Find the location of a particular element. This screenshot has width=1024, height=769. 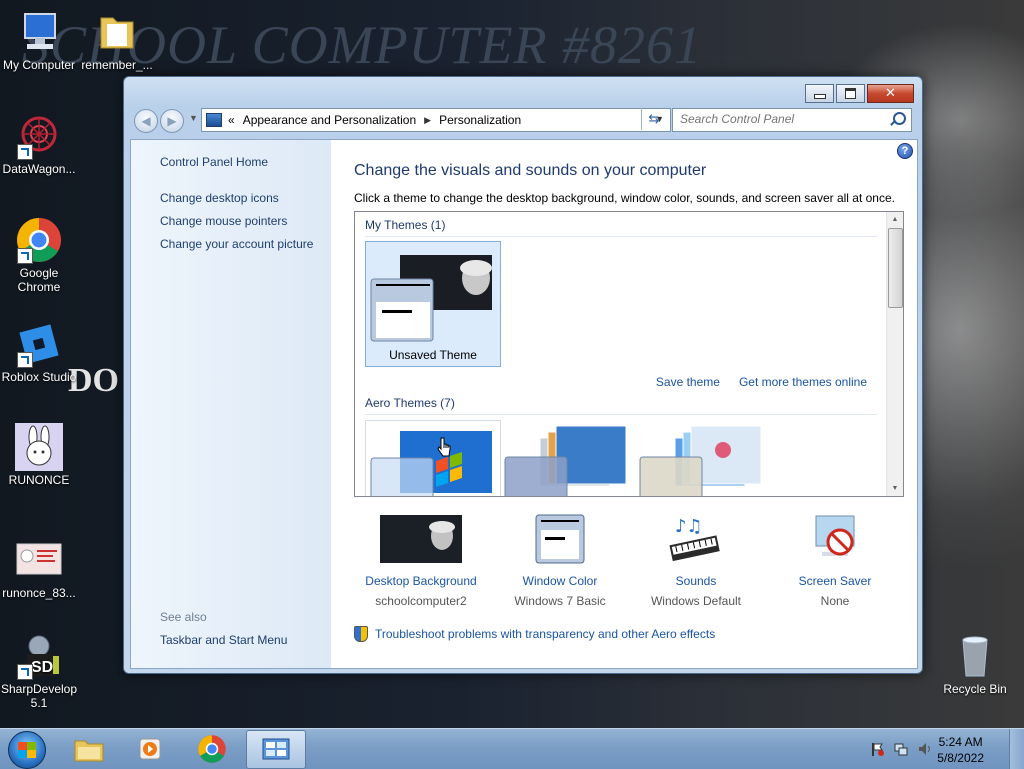

minimize-button is located at coordinates (819, 93).